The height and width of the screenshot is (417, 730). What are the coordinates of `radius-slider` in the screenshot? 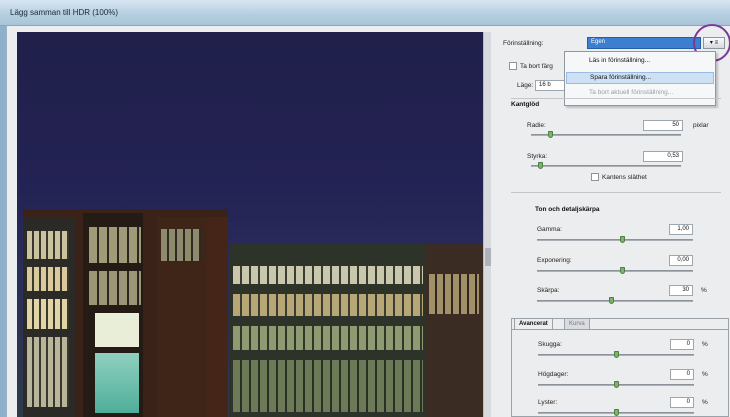 It's located at (606, 134).